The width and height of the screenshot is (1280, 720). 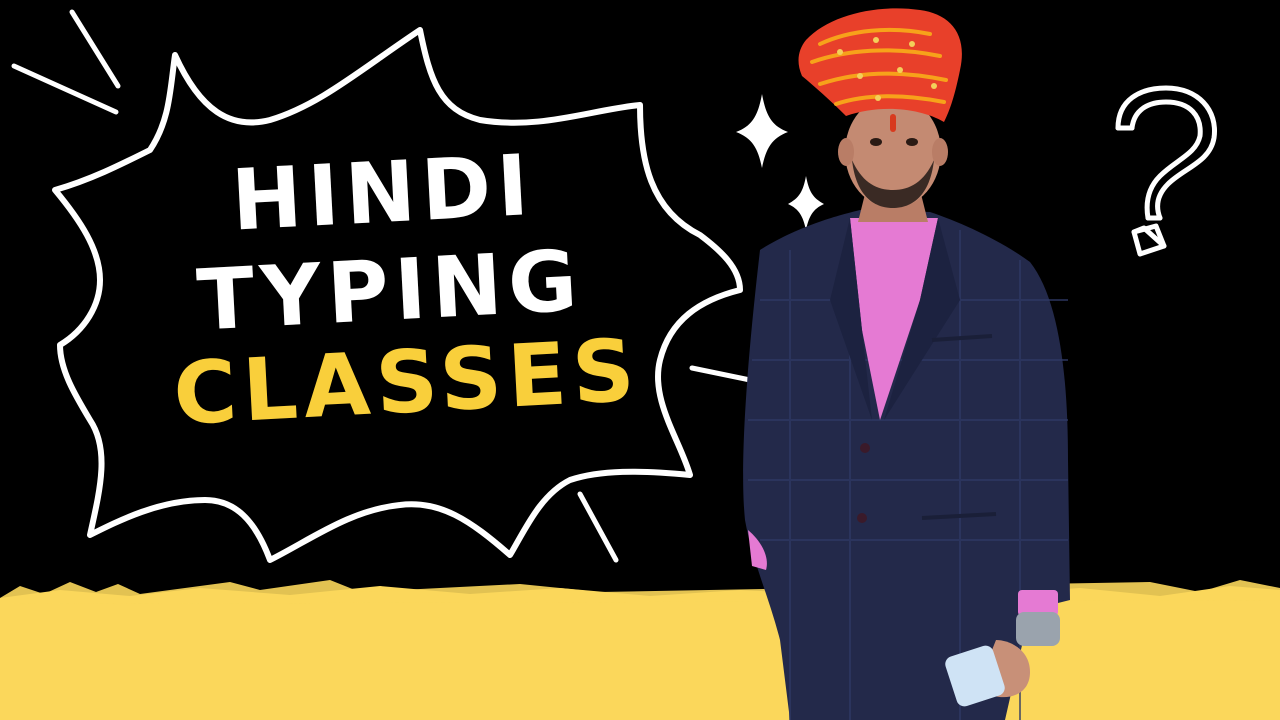 I want to click on turban, so click(x=880, y=65).